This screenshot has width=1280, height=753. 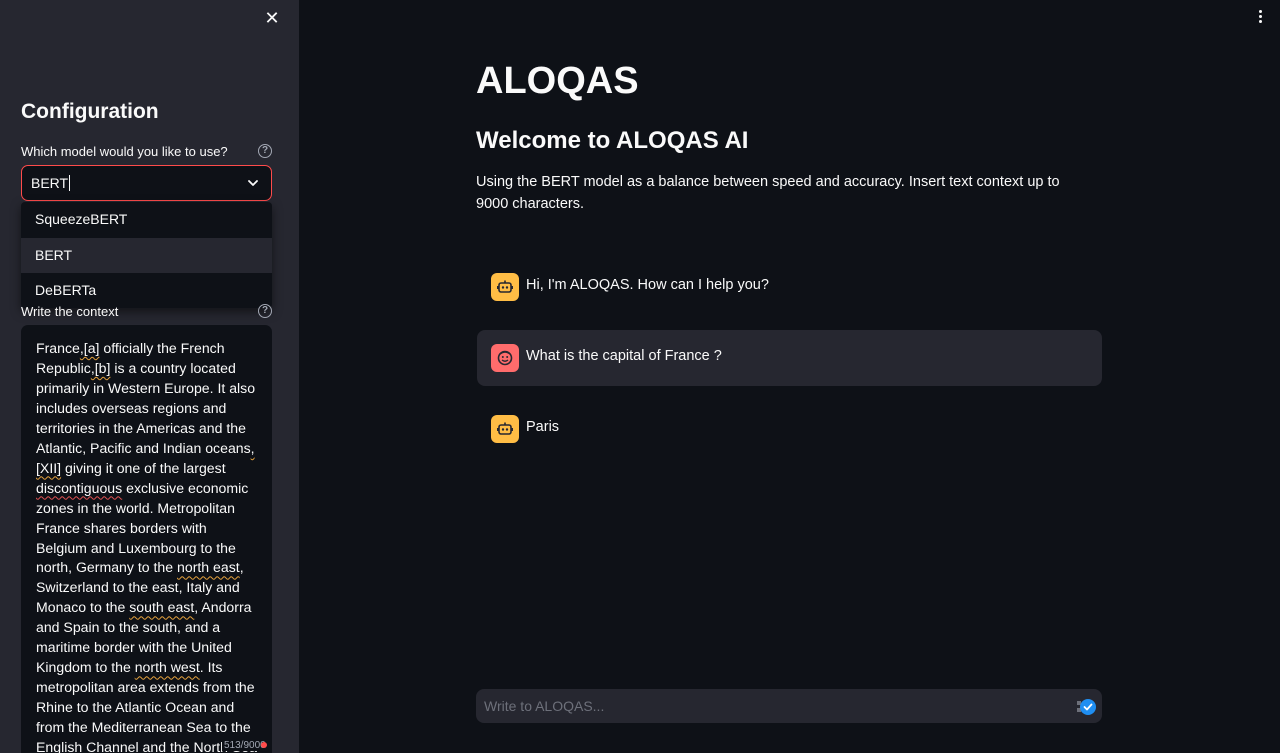 What do you see at coordinates (1260, 18) in the screenshot?
I see `more-menu-icon` at bounding box center [1260, 18].